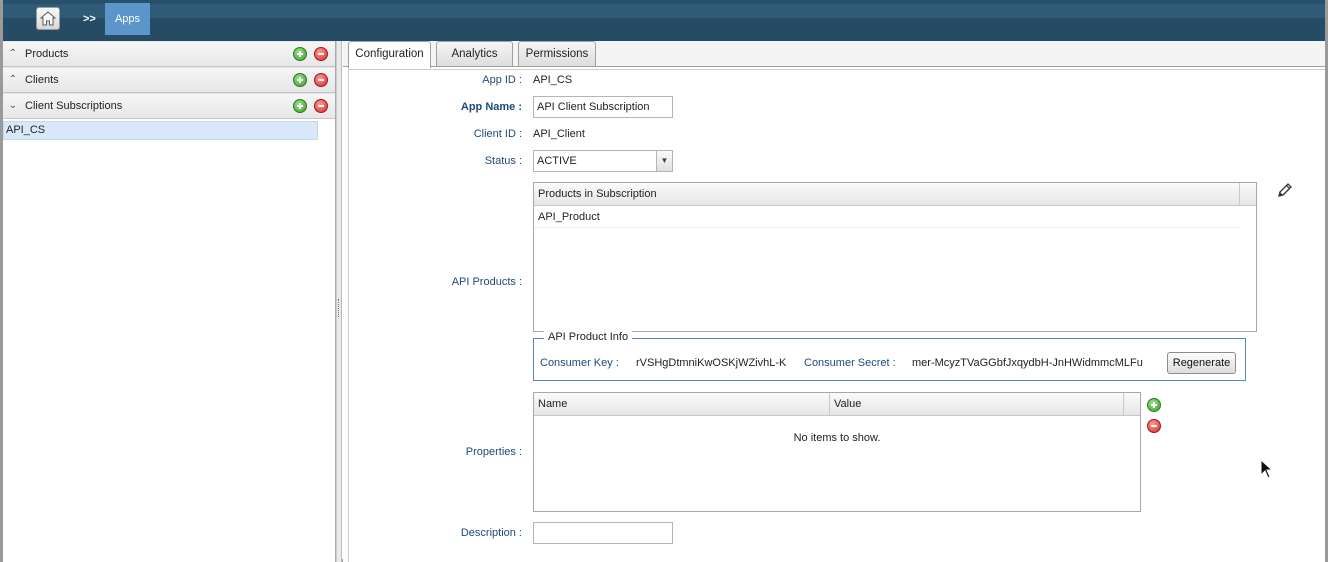  Describe the element at coordinates (579, 363) in the screenshot. I see `consumer-key-label: Consumer Key :` at that location.